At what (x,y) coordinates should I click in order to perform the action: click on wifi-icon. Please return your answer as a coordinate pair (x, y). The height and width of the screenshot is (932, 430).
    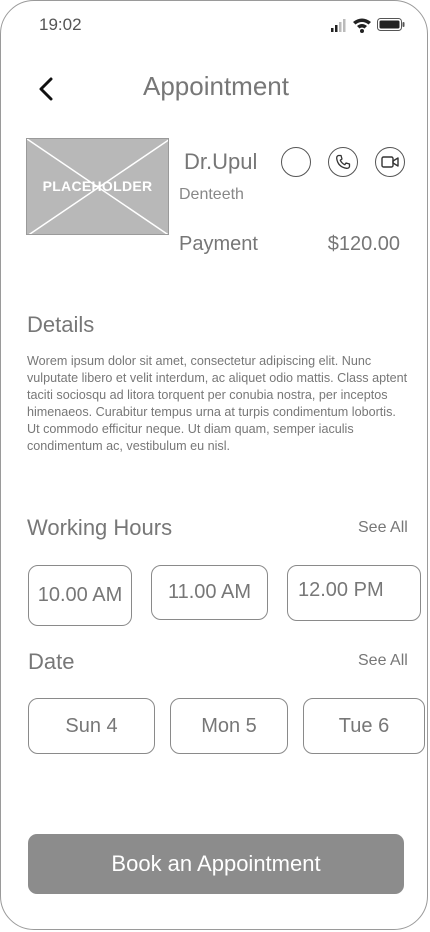
    Looking at the image, I should click on (362, 25).